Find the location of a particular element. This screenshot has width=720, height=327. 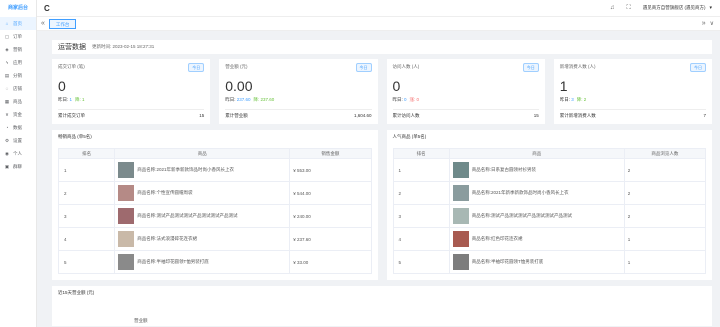

shop-icon: ◌ is located at coordinates (7, 88).